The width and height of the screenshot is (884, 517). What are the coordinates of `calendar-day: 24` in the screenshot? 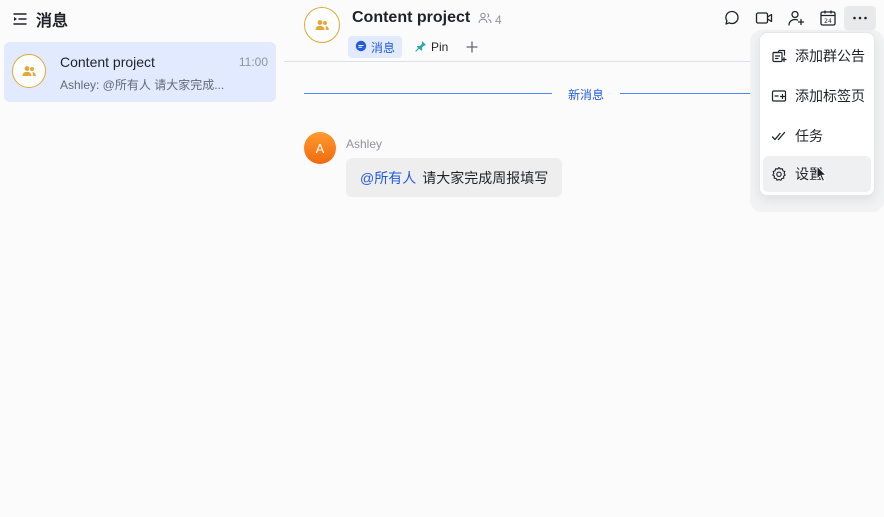 It's located at (828, 21).